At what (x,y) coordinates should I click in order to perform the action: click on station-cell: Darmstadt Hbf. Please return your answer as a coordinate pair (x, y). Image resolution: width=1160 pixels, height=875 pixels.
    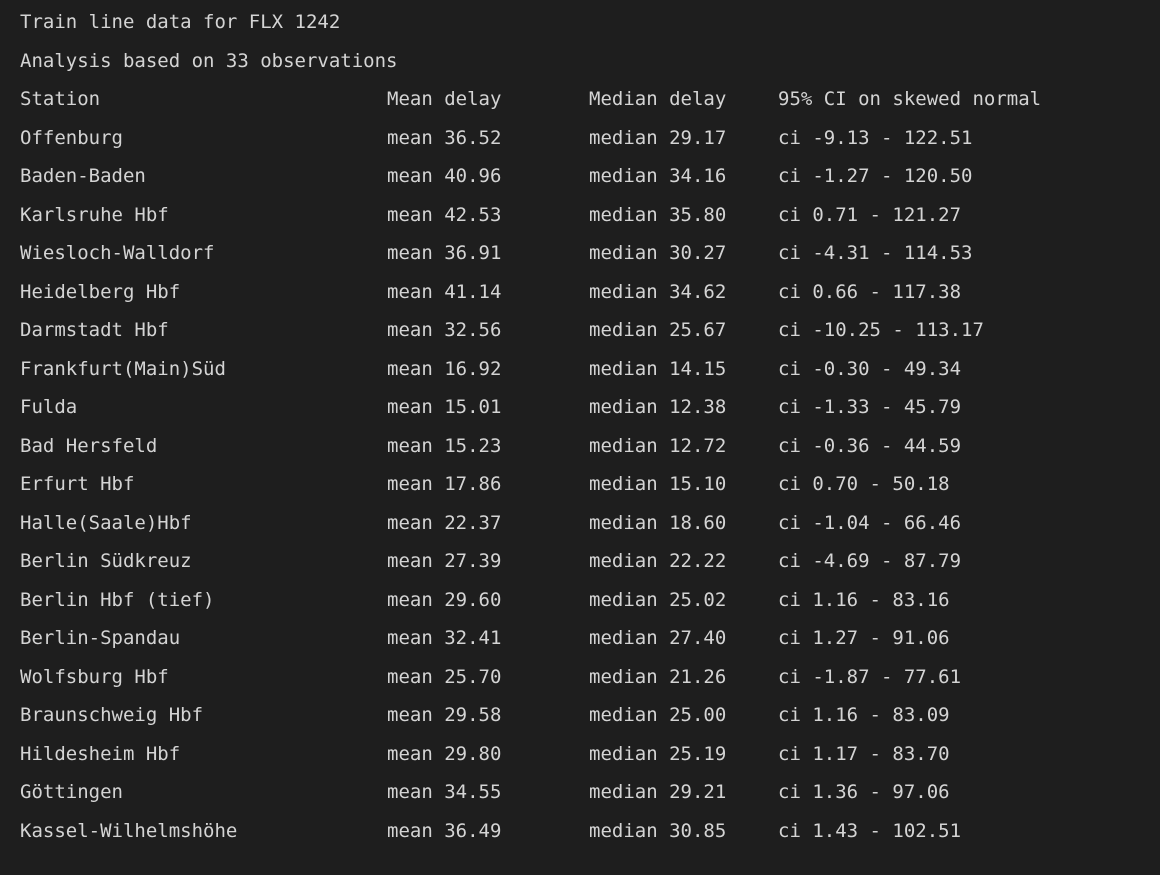
    Looking at the image, I should click on (94, 330).